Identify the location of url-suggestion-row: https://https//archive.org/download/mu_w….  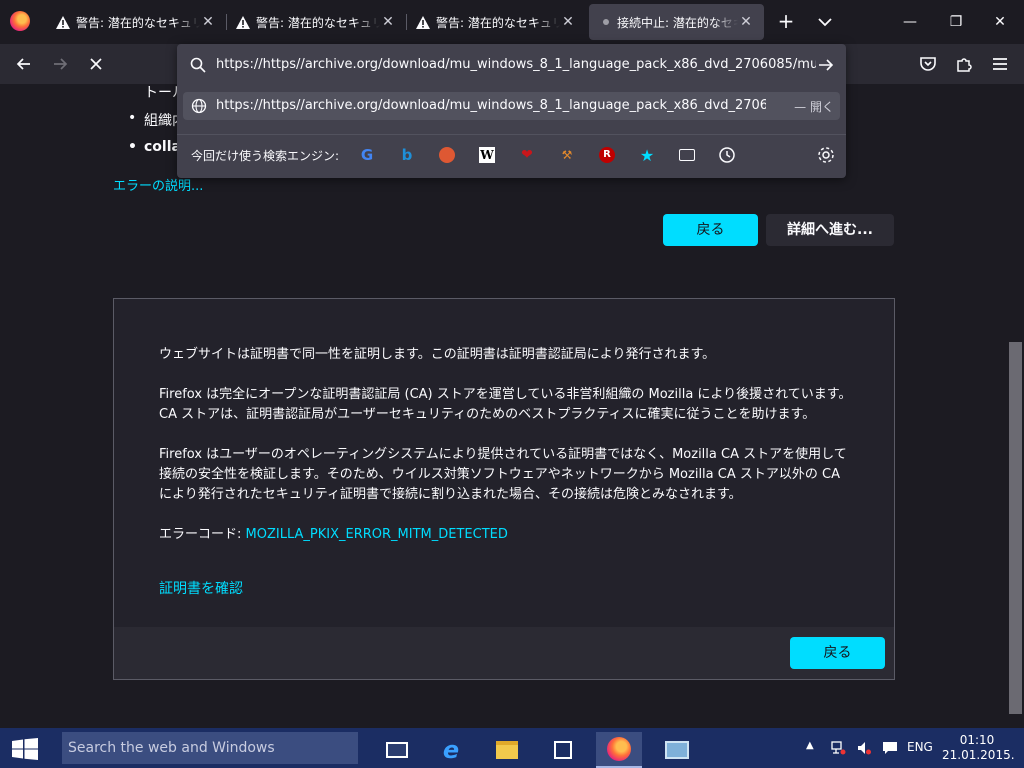
(511, 106).